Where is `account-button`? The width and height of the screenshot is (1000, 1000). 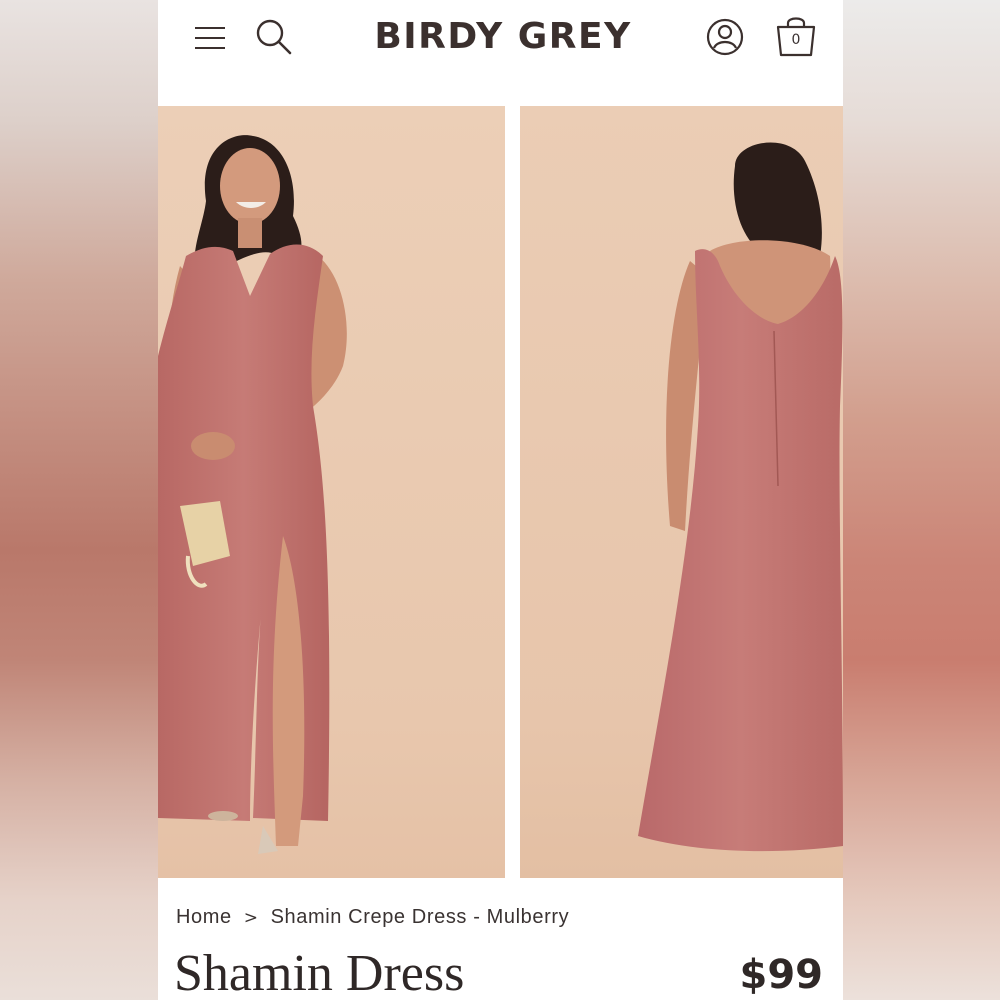 account-button is located at coordinates (725, 37).